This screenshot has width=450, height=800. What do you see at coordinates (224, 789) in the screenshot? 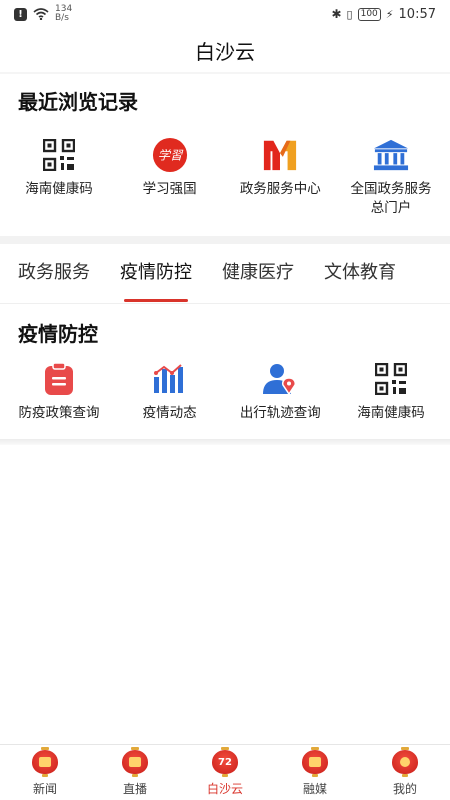
I see `nav-label: 白沙云` at bounding box center [224, 789].